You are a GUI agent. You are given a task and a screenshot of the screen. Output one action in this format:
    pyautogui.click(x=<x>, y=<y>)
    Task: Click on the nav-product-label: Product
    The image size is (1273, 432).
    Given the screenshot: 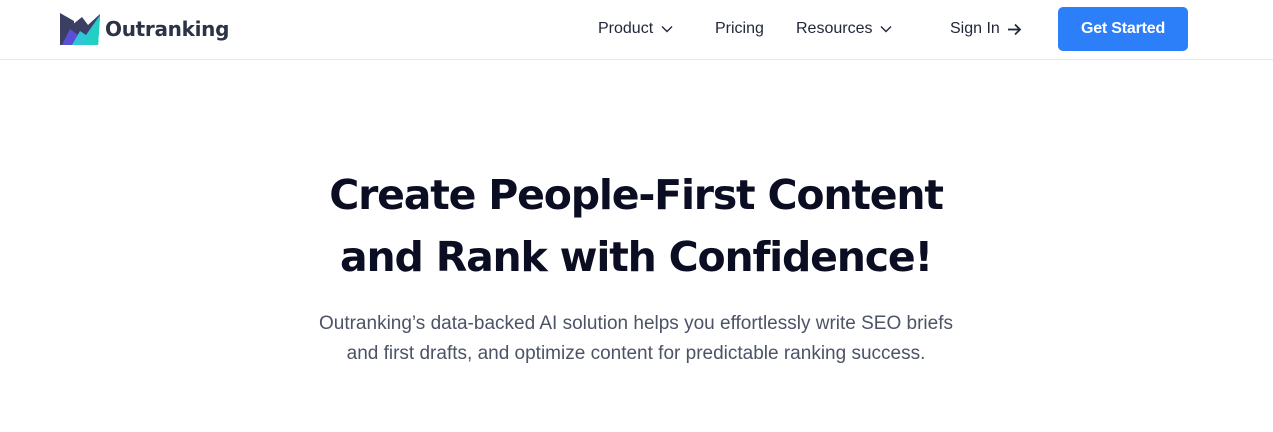 What is the action you would take?
    pyautogui.click(x=626, y=28)
    